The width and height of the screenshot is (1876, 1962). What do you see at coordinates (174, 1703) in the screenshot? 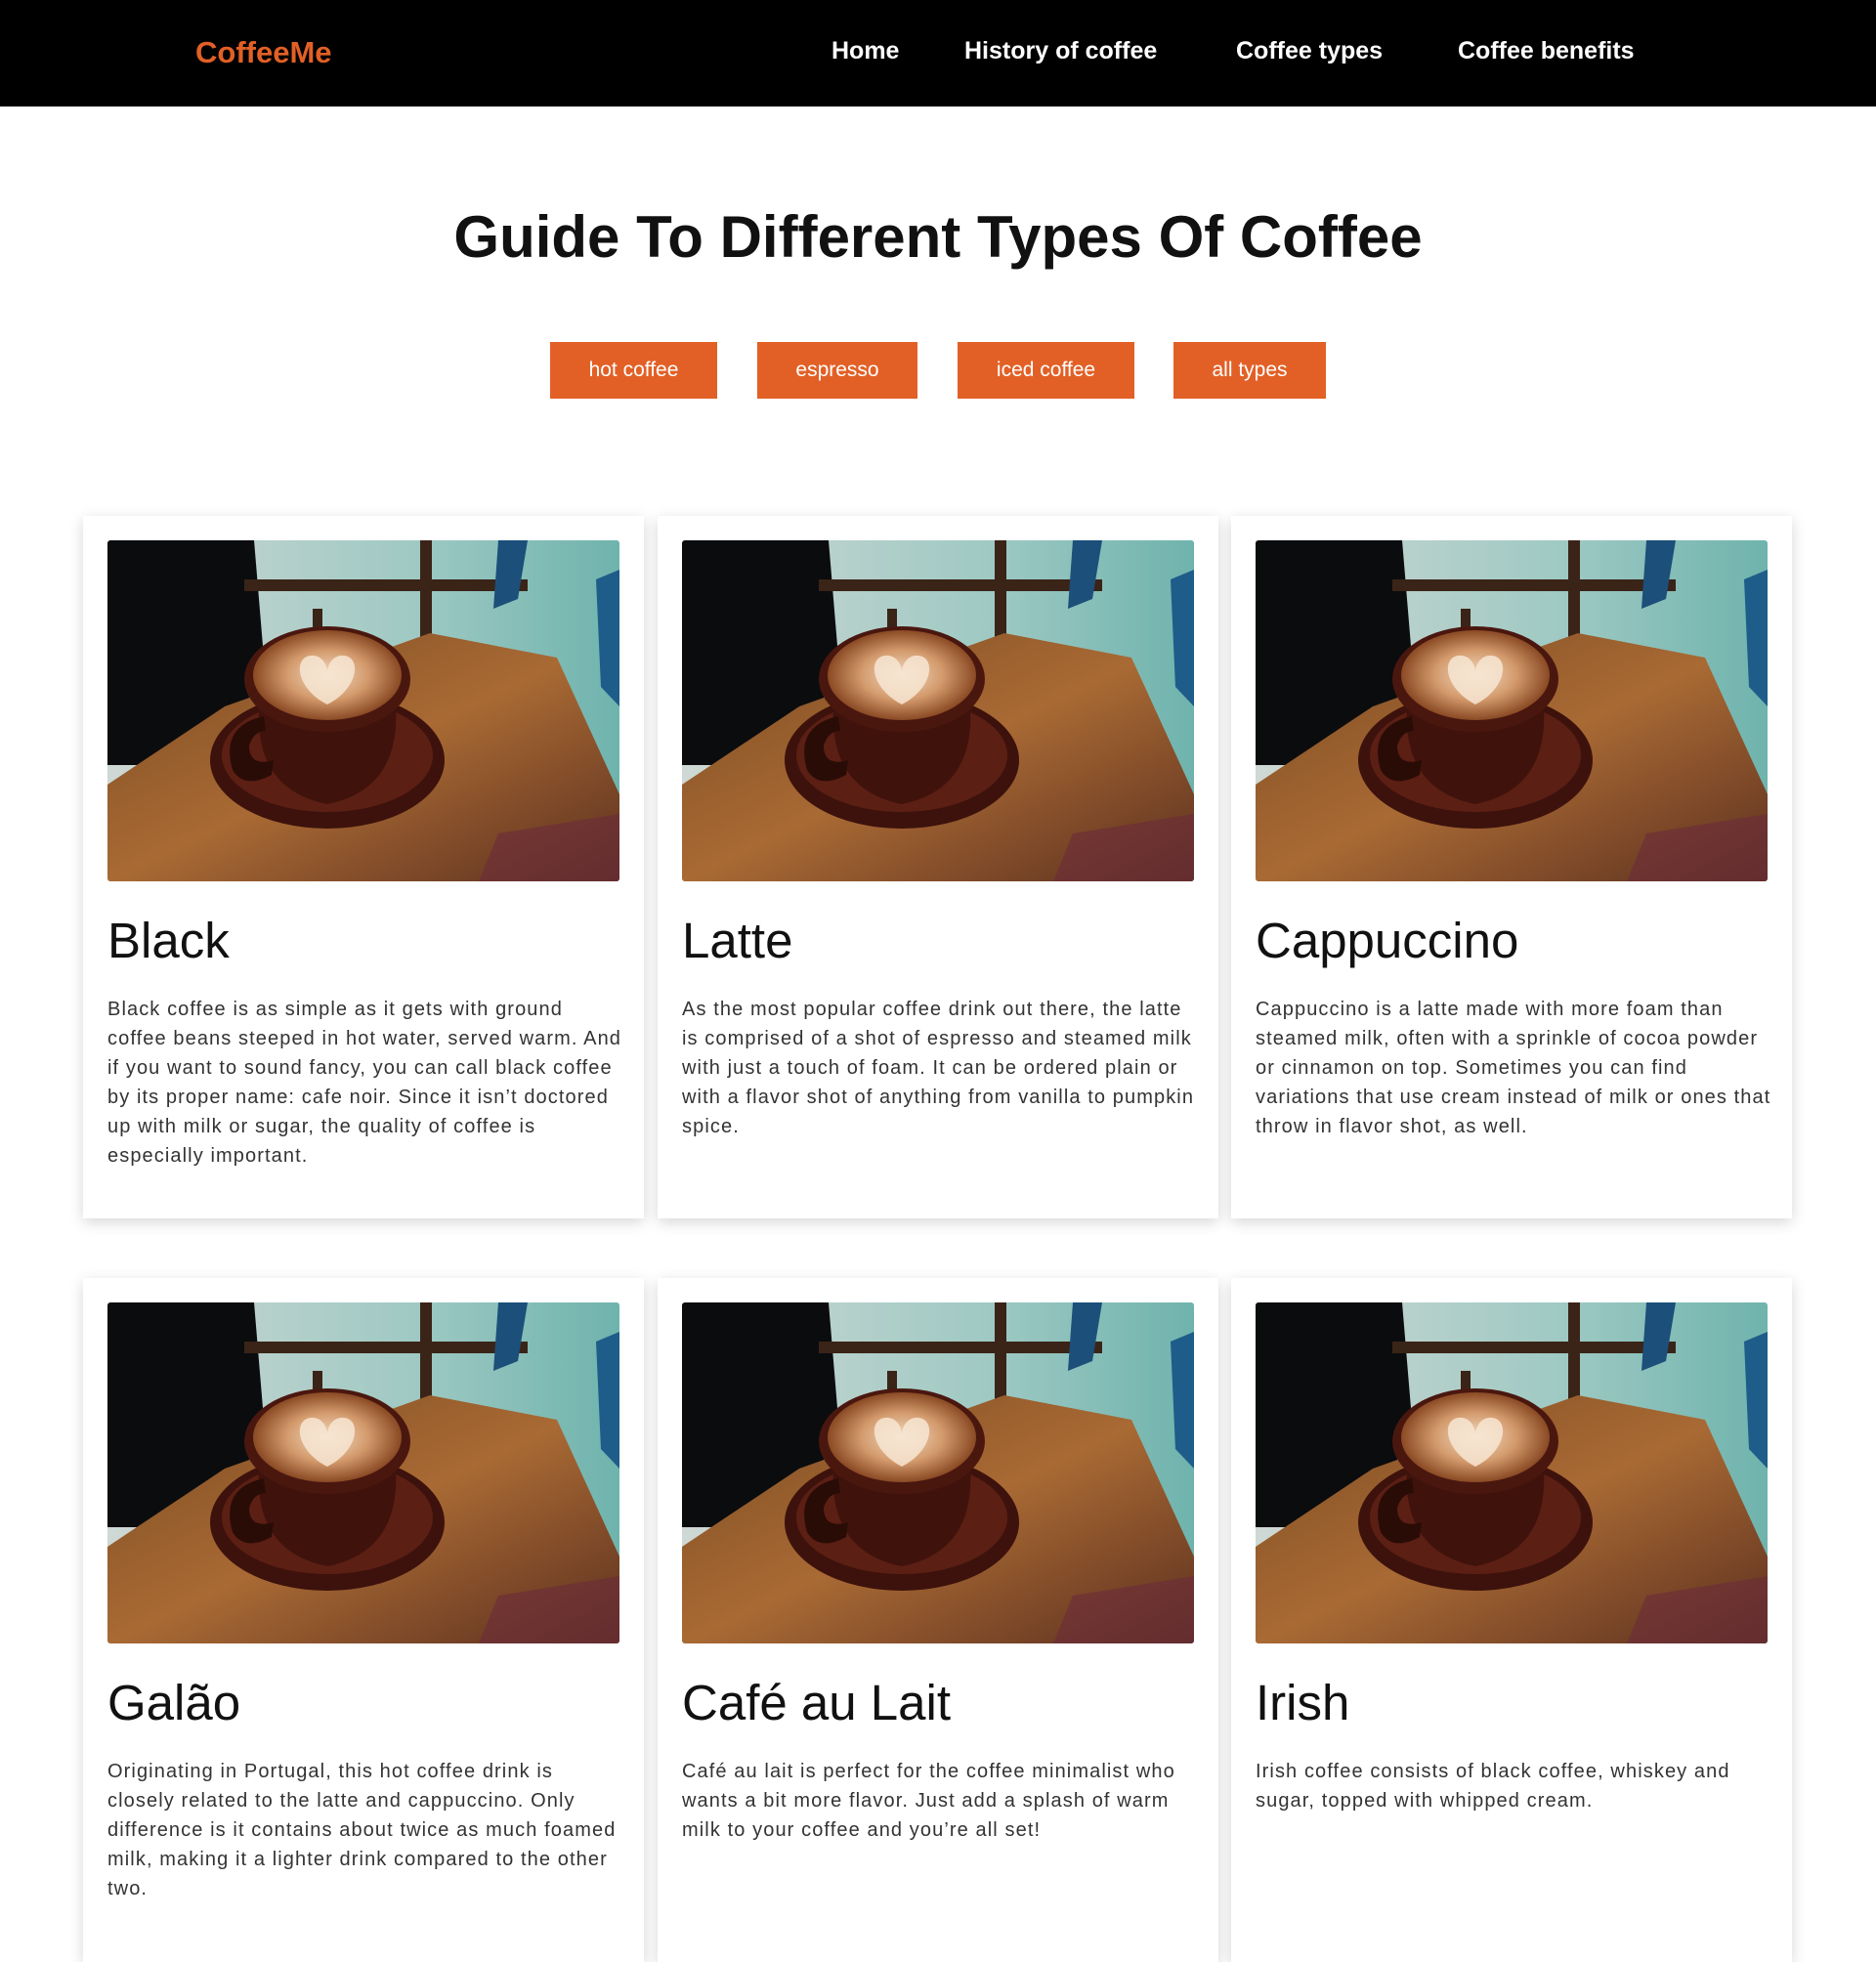
I see `card-title: Galão` at bounding box center [174, 1703].